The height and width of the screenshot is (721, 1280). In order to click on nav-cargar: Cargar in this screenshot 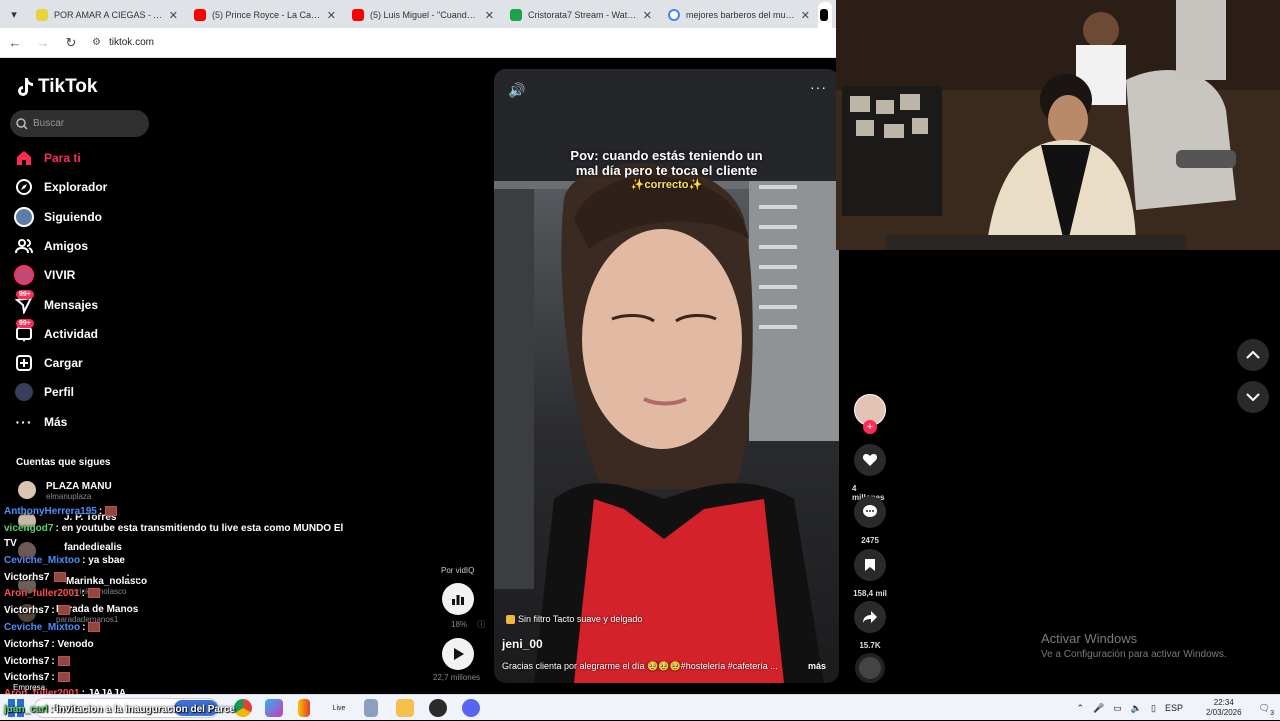, I will do `click(48, 363)`.